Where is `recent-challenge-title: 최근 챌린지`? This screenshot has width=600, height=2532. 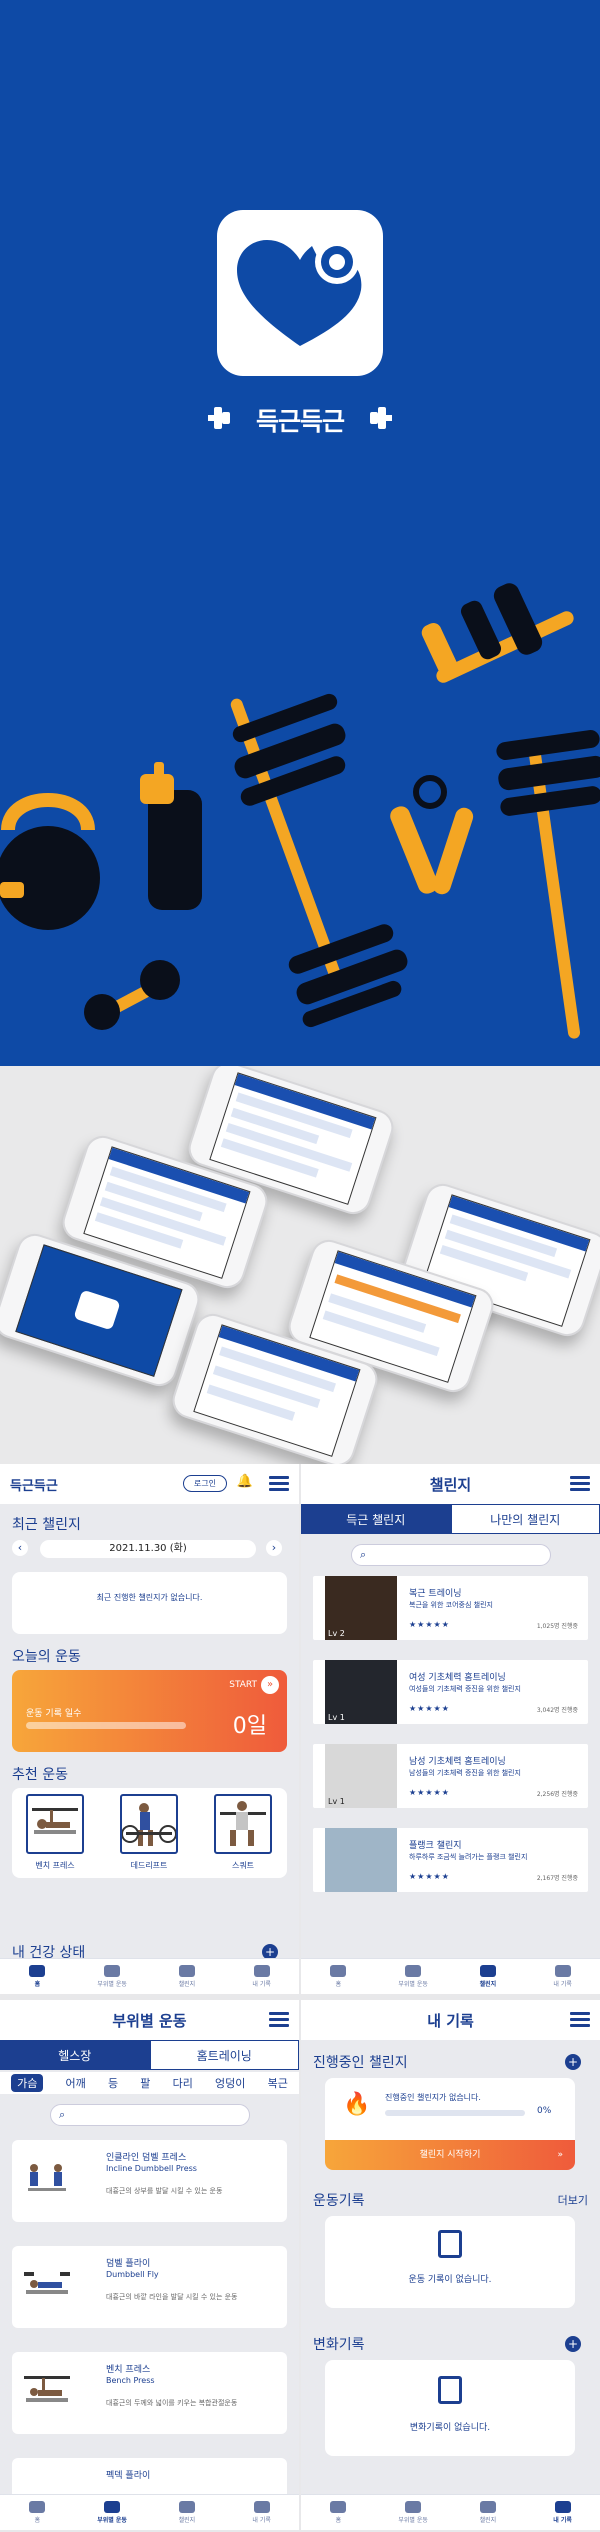
recent-challenge-title: 최근 챌린지 is located at coordinates (46, 1525).